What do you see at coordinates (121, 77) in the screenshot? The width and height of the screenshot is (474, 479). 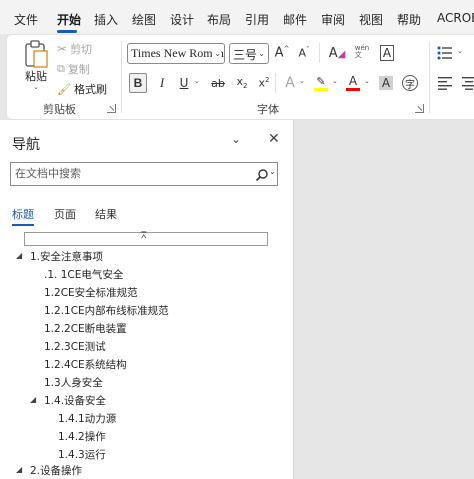 I see `group-divider` at bounding box center [121, 77].